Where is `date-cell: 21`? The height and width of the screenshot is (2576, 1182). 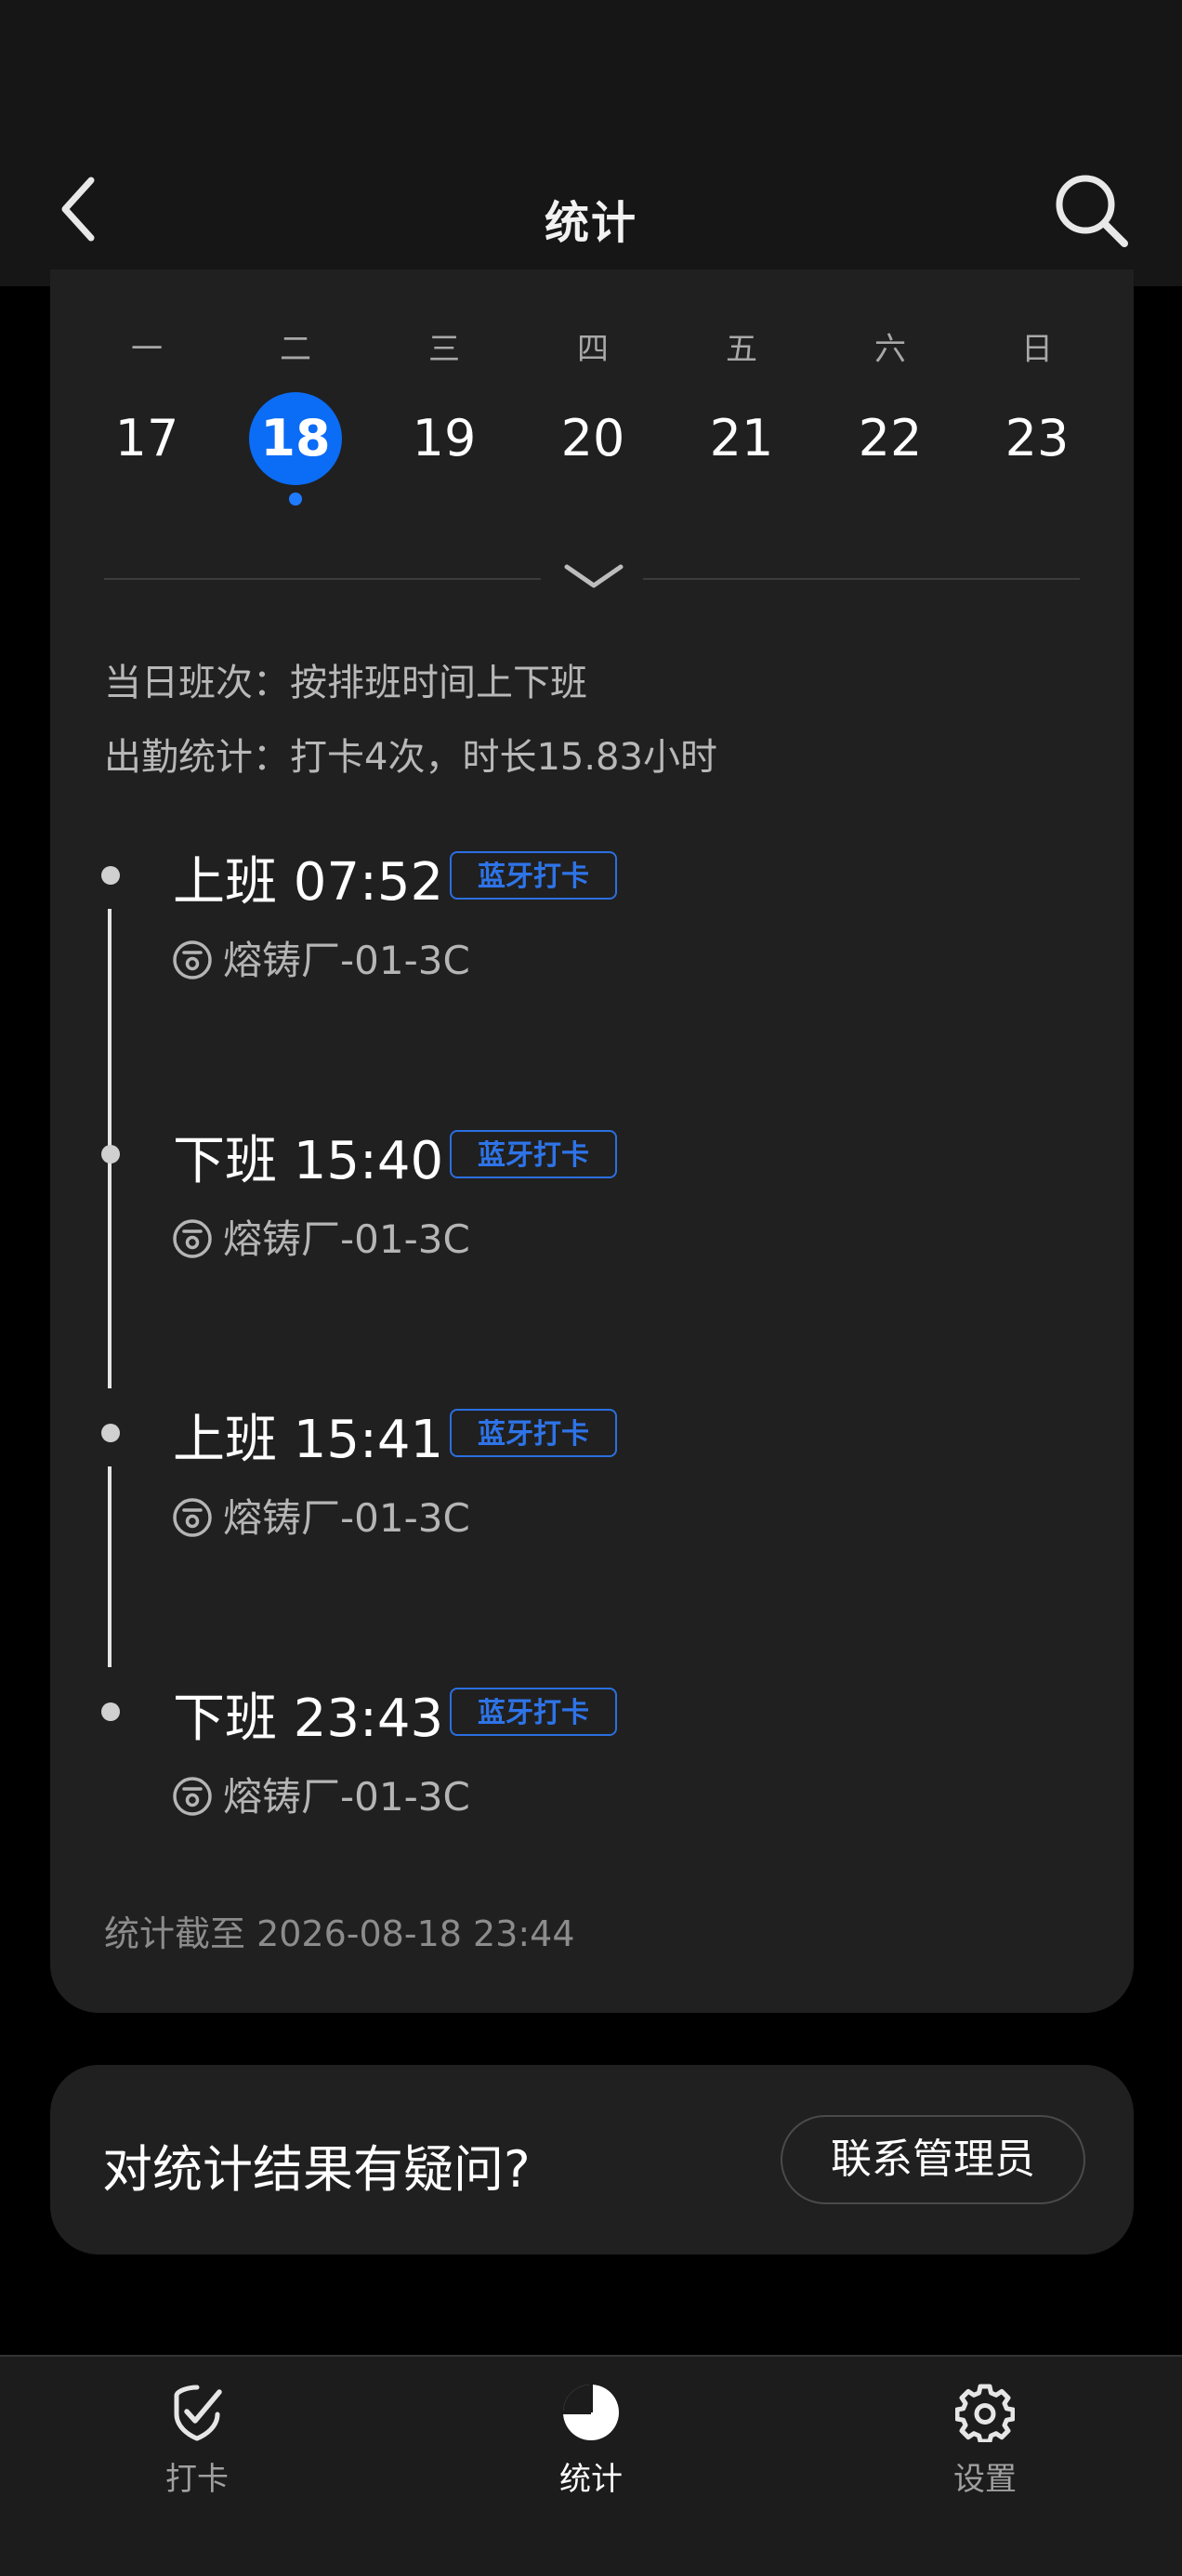 date-cell: 21 is located at coordinates (741, 441).